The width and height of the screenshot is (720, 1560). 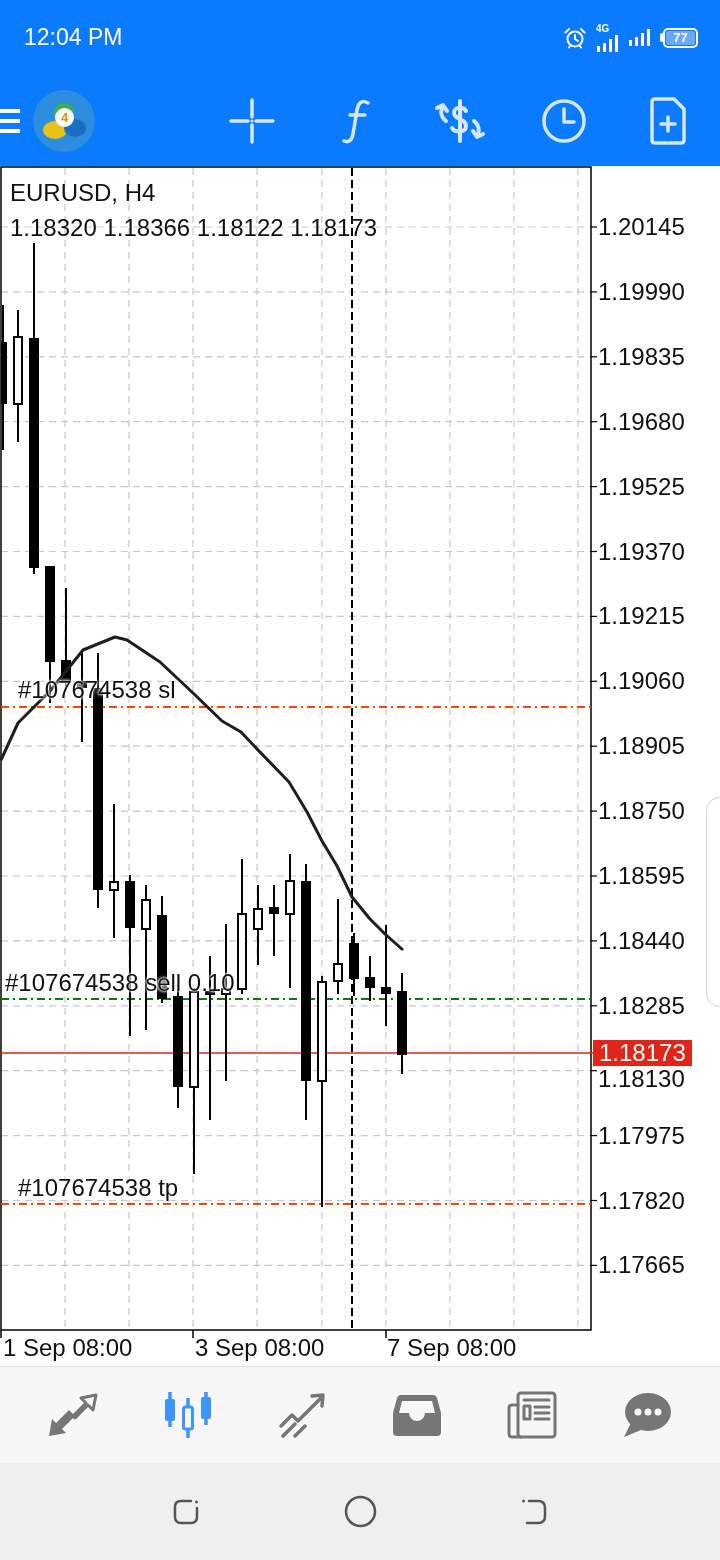 What do you see at coordinates (575, 37) in the screenshot?
I see `alarm-clock-icon` at bounding box center [575, 37].